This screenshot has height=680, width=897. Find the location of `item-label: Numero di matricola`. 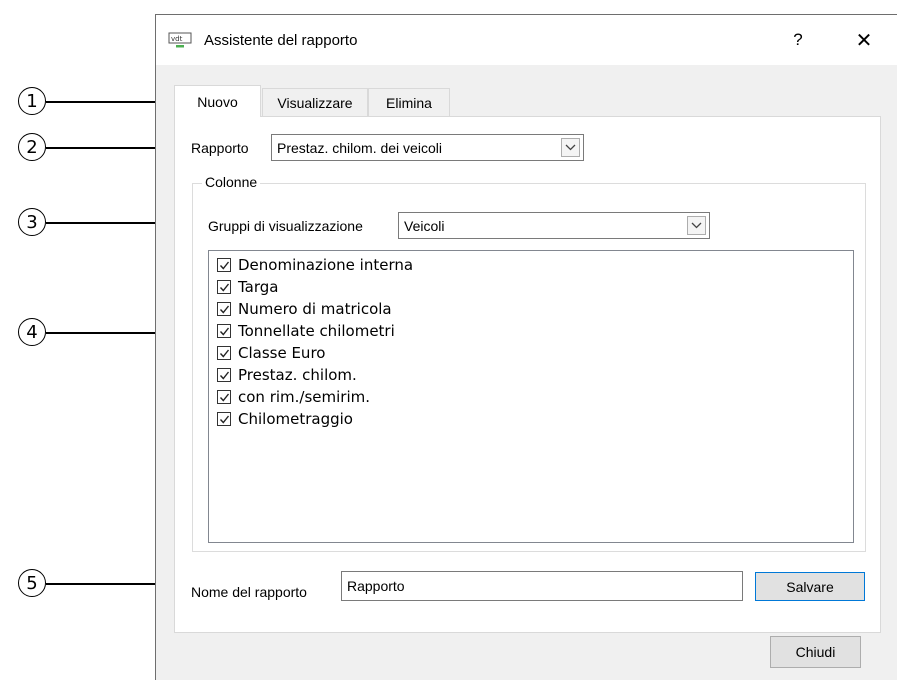

item-label: Numero di matricola is located at coordinates (315, 309).